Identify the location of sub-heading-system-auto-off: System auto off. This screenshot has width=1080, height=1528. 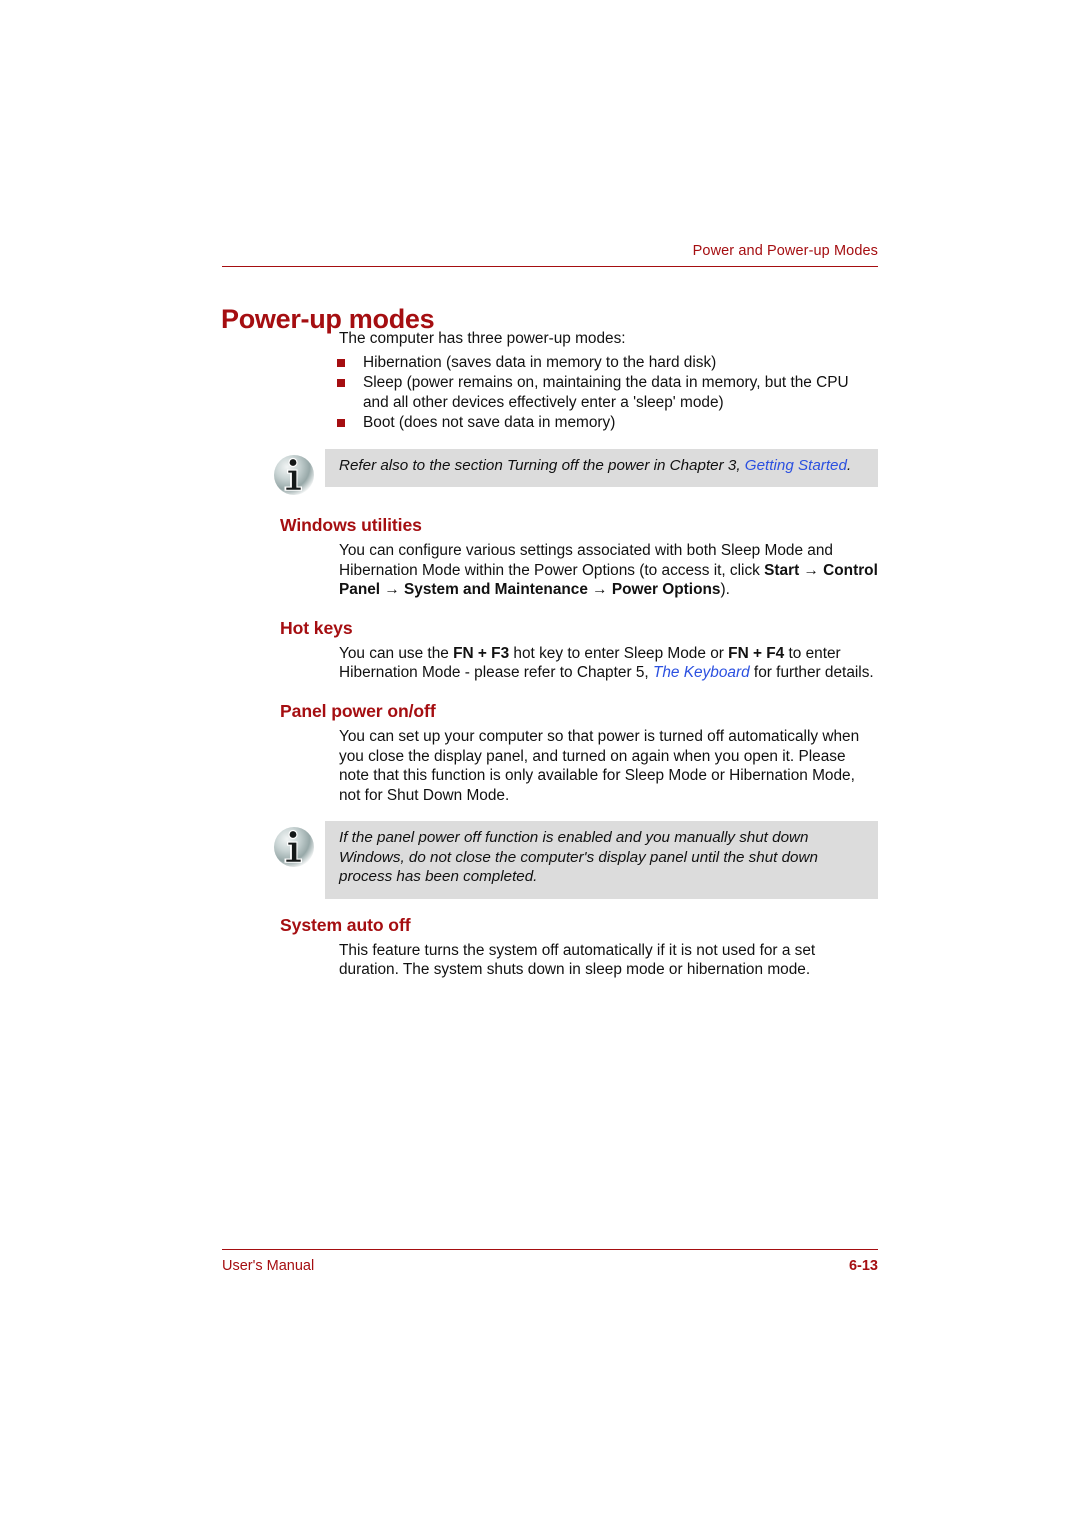
(345, 924).